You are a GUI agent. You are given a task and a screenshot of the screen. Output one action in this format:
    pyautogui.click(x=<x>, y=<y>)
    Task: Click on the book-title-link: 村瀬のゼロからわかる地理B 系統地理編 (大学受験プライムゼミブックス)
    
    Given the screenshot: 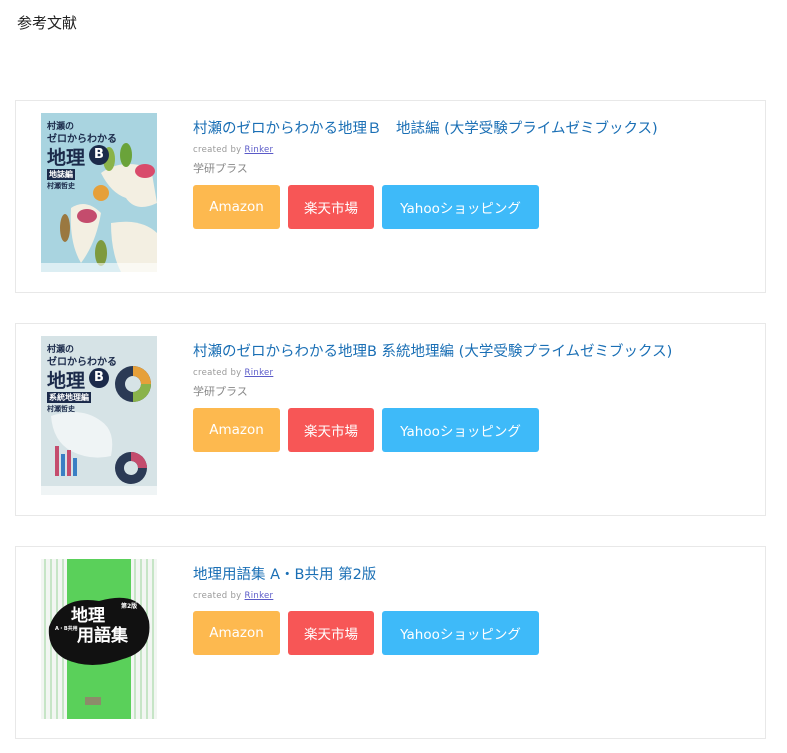 What is the action you would take?
    pyautogui.click(x=432, y=350)
    